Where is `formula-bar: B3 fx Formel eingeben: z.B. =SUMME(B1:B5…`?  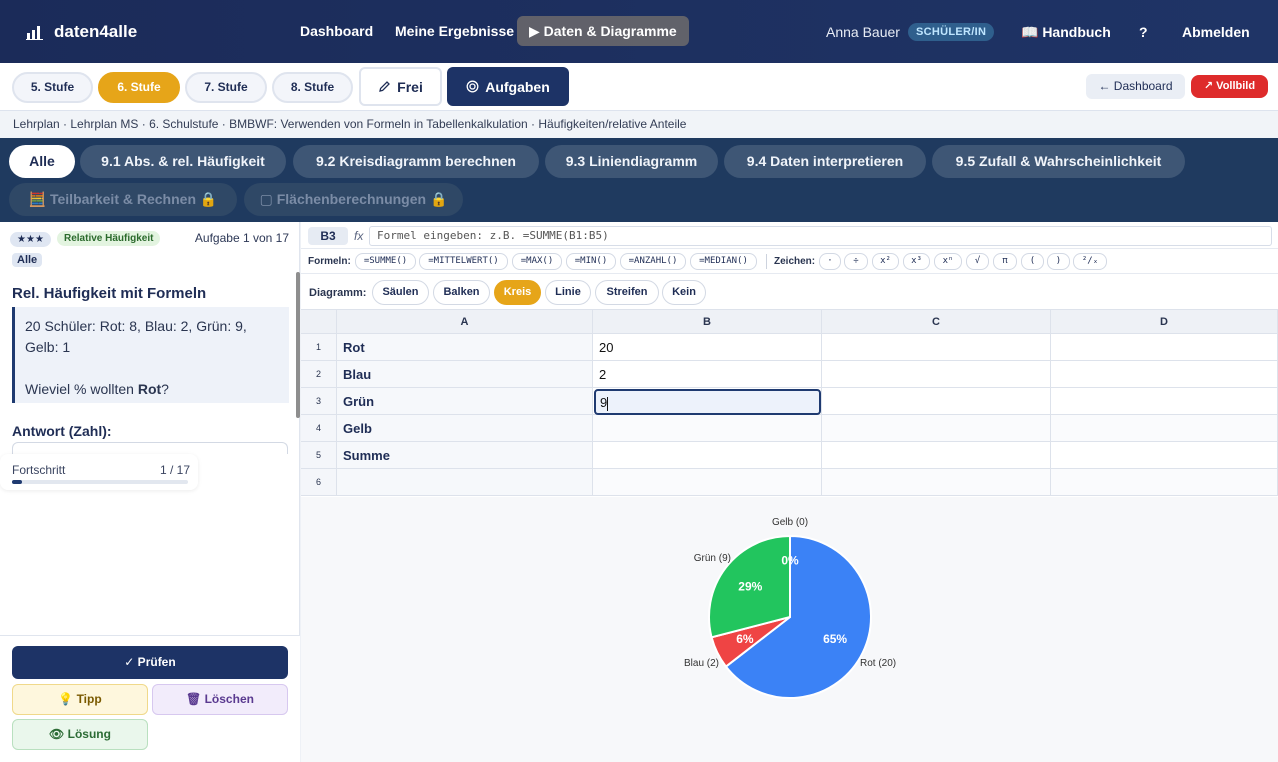
formula-bar: B3 fx Formel eingeben: z.B. =SUMME(B1:B5… is located at coordinates (789, 235).